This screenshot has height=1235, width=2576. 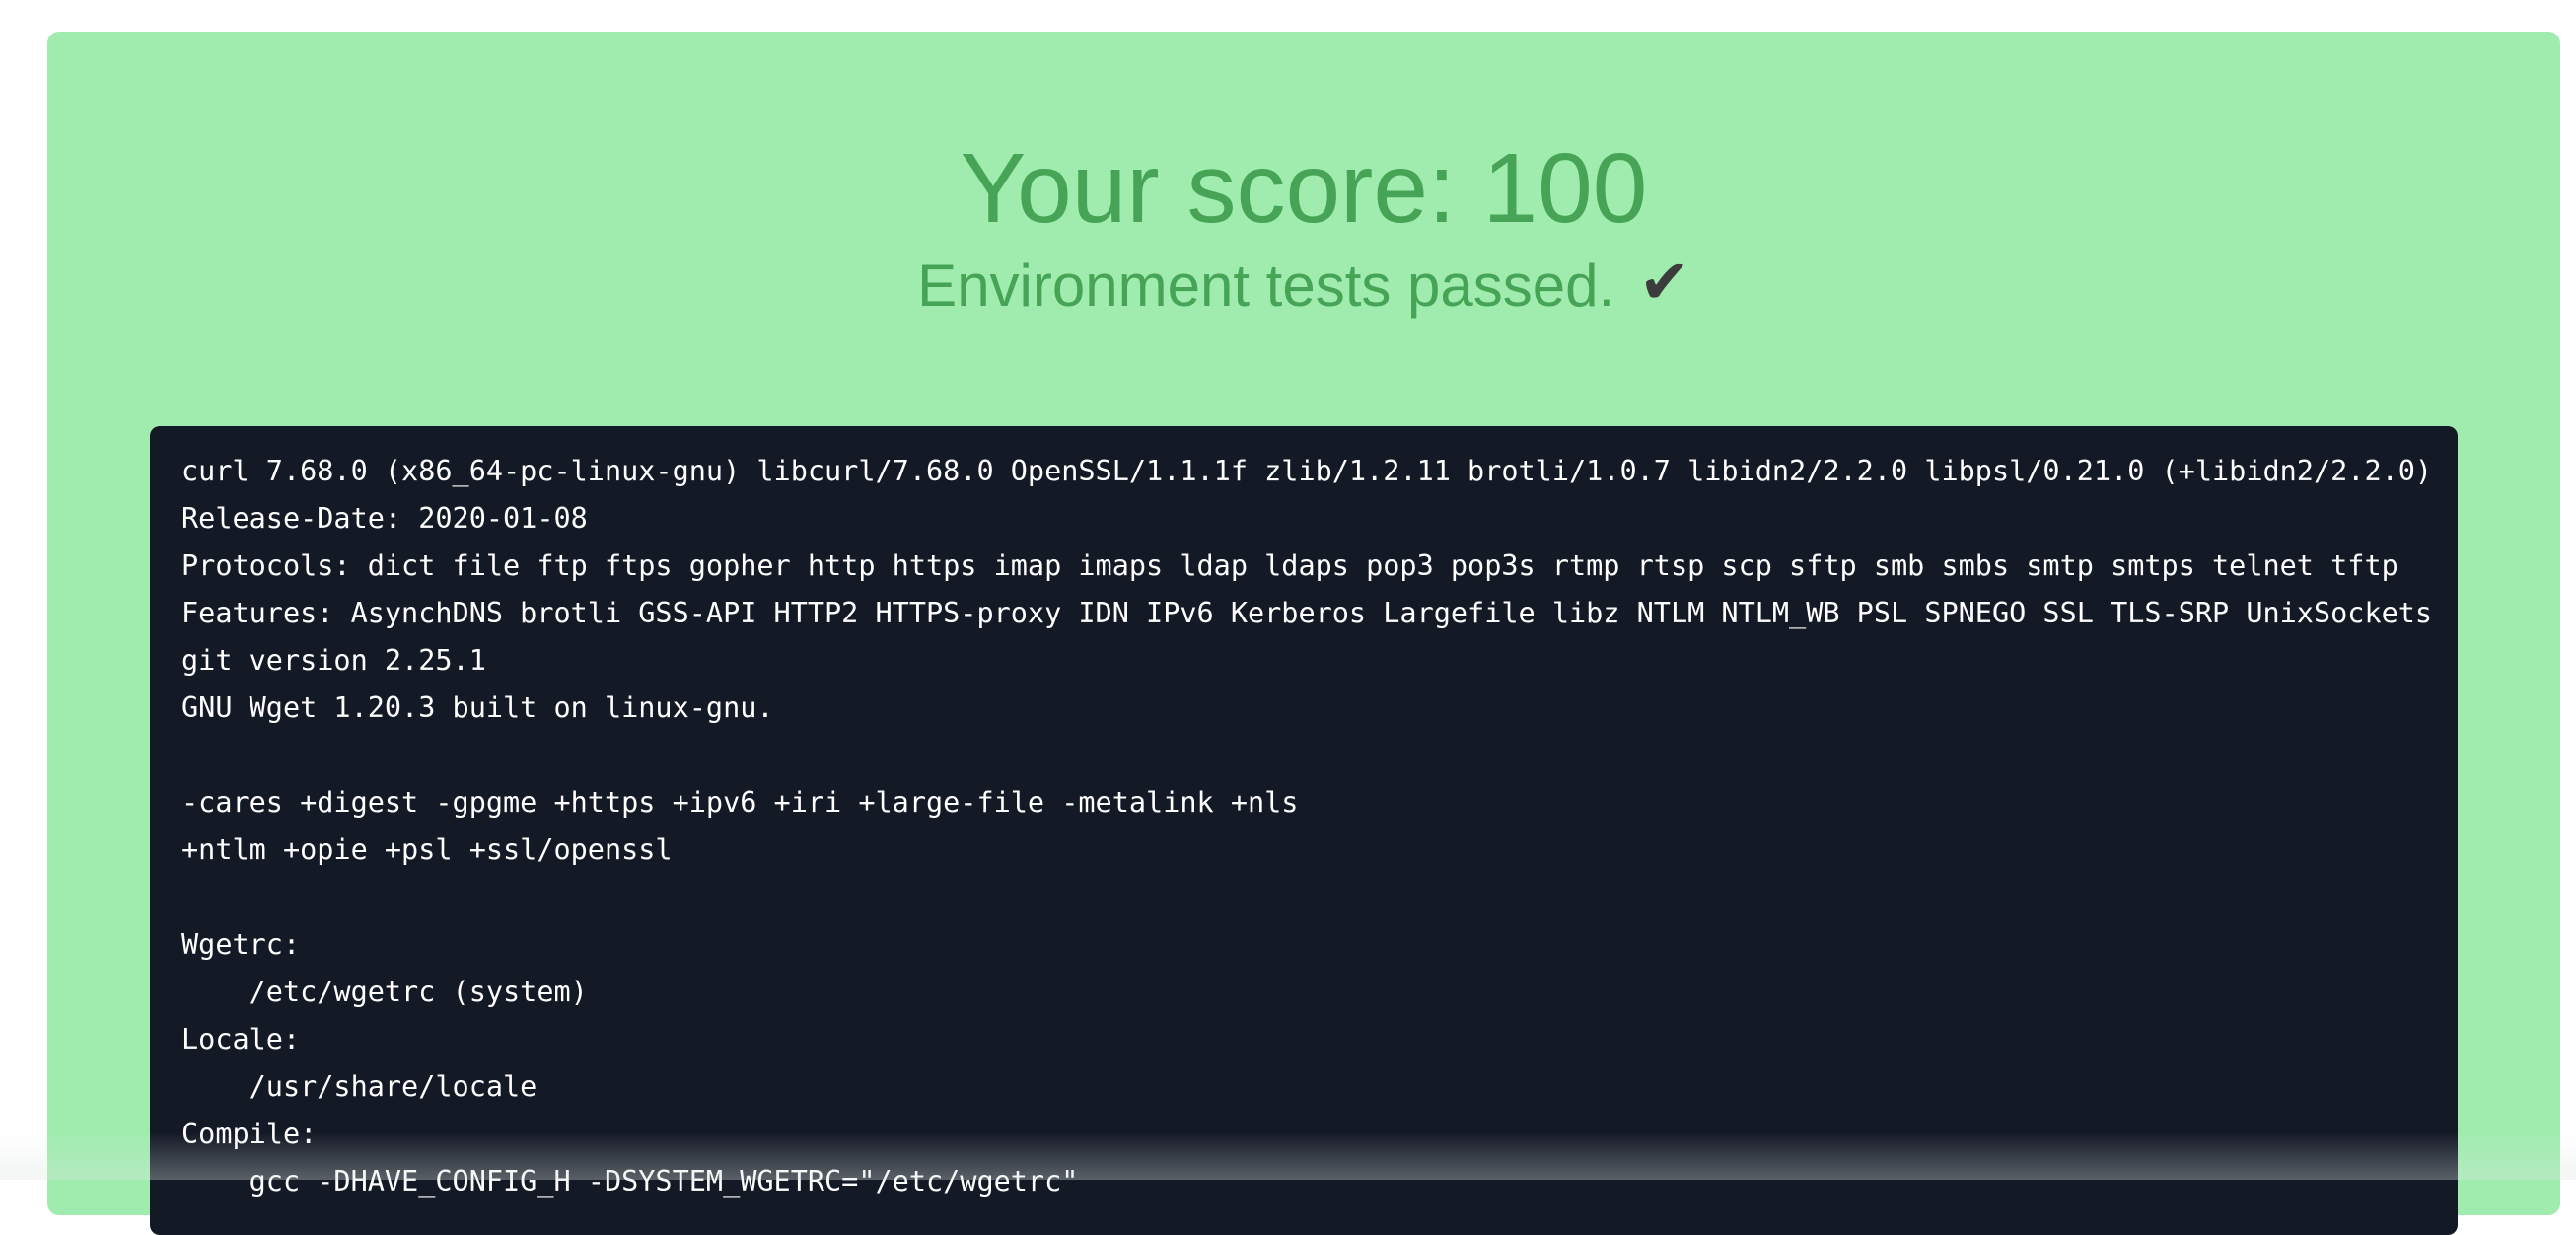 What do you see at coordinates (427, 850) in the screenshot?
I see `terminal-line: +ntlm +opie +psl +ssl/openssl` at bounding box center [427, 850].